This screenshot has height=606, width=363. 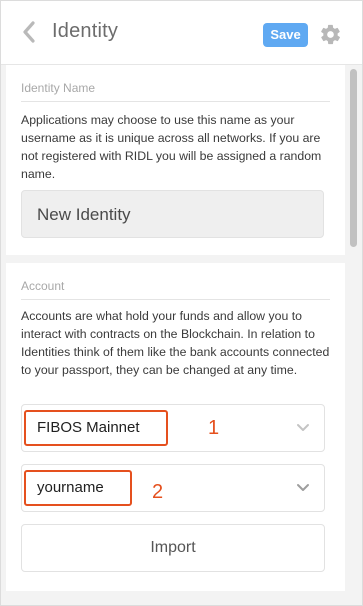 I want to click on import-button: Import, so click(x=173, y=548).